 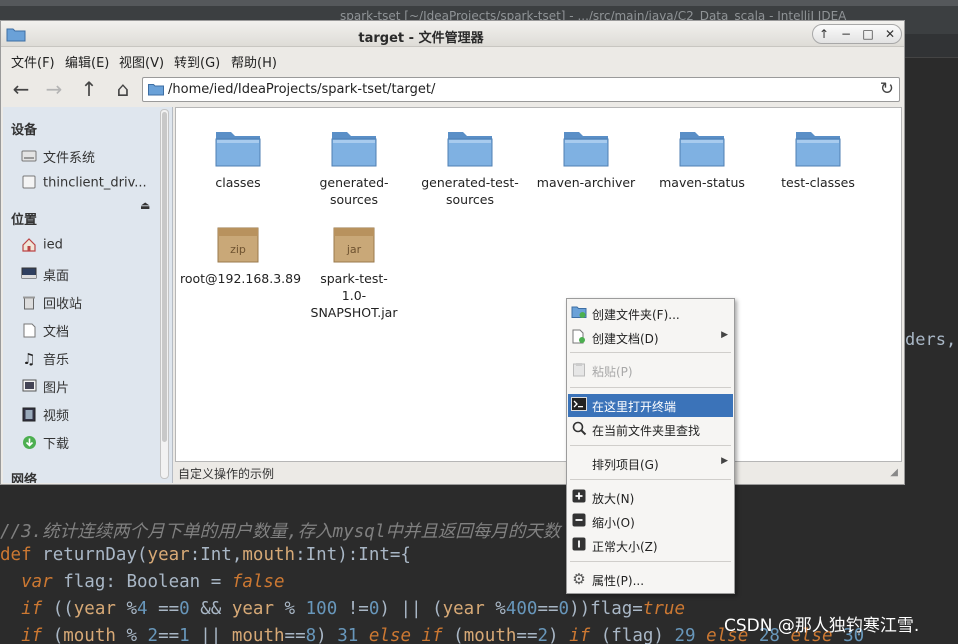 I want to click on desktop-icon, so click(x=29, y=275).